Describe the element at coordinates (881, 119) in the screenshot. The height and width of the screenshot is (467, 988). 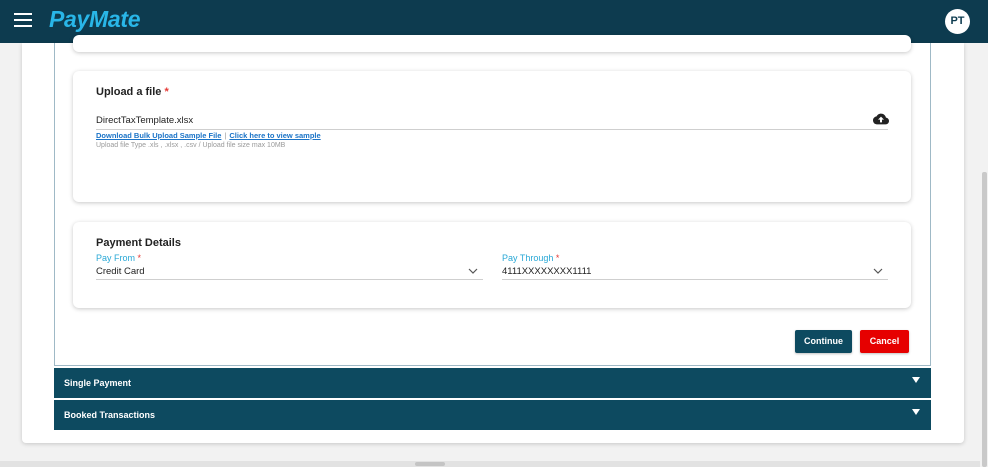
I see `cloud-upload-icon` at that location.